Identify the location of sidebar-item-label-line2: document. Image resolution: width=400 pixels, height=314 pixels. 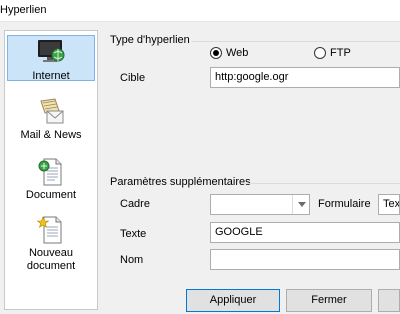
(51, 266).